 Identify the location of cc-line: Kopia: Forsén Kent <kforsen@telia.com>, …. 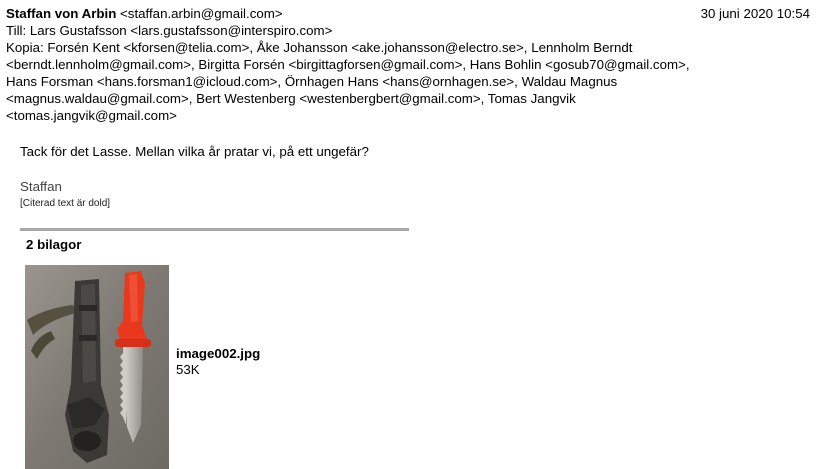
(319, 47).